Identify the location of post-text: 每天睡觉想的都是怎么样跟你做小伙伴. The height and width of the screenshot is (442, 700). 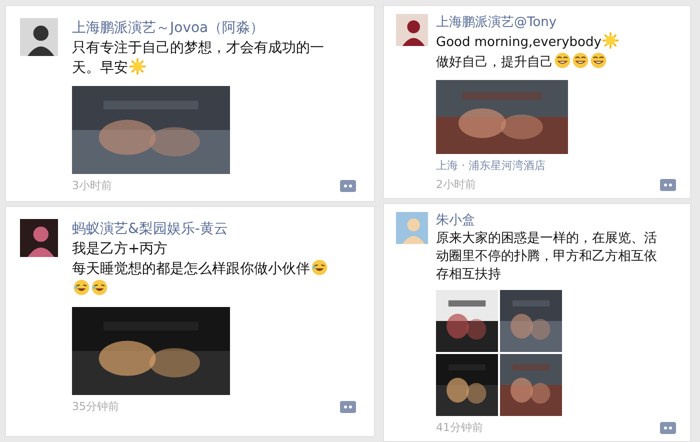
(191, 269).